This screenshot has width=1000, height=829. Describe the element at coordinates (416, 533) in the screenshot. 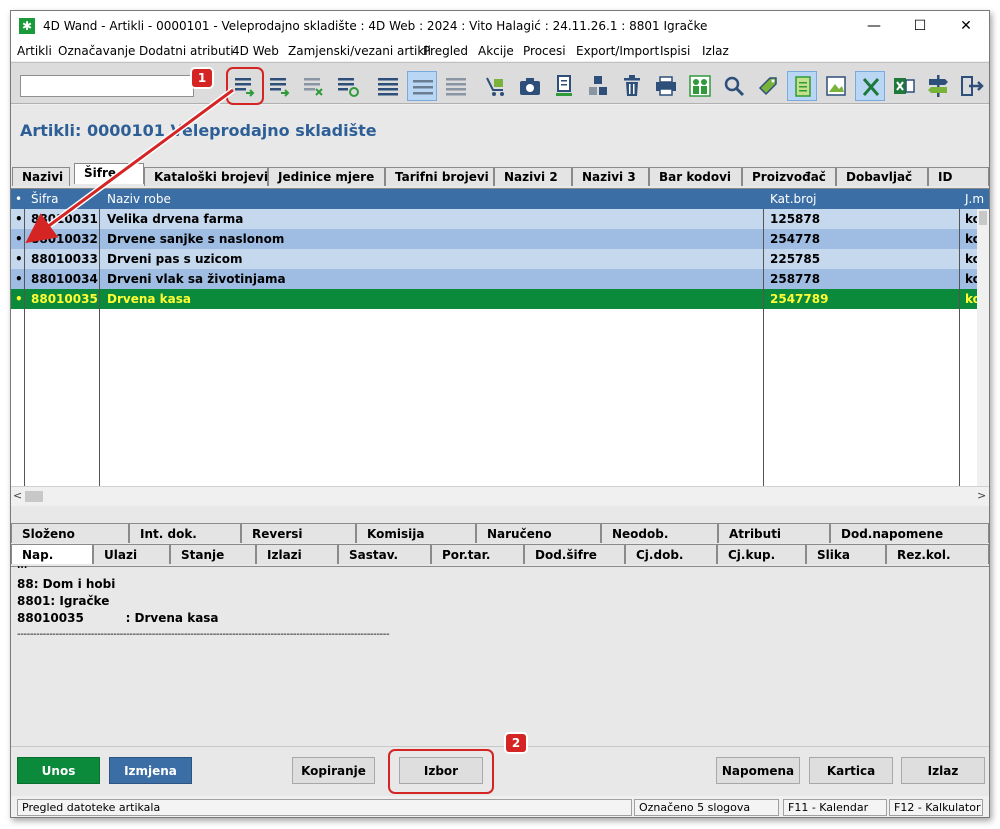

I see `subtab-komisija: Komisija` at that location.